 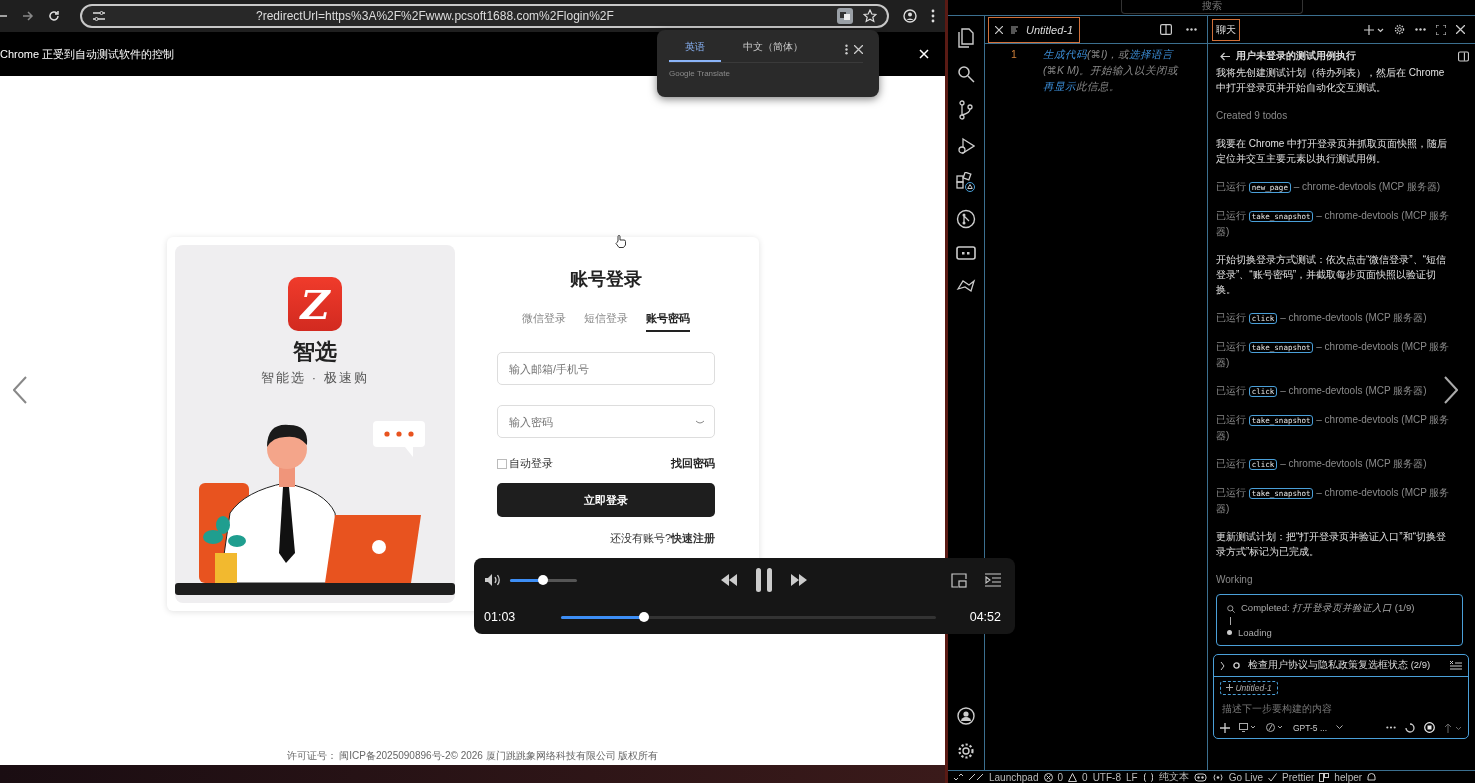 What do you see at coordinates (870, 16) in the screenshot?
I see `star-icon` at bounding box center [870, 16].